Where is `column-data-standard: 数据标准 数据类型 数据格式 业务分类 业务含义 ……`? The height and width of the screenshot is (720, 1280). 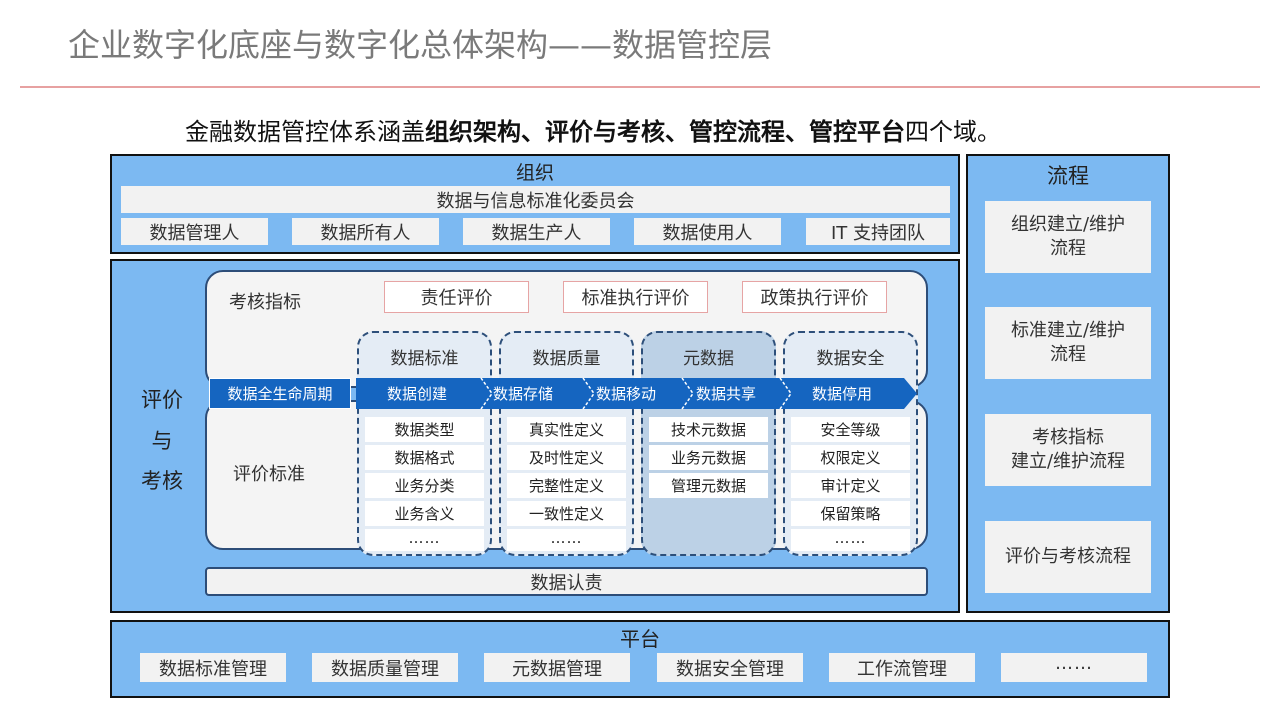
column-data-standard: 数据标准 数据类型 数据格式 业务分类 业务含义 …… is located at coordinates (424, 443).